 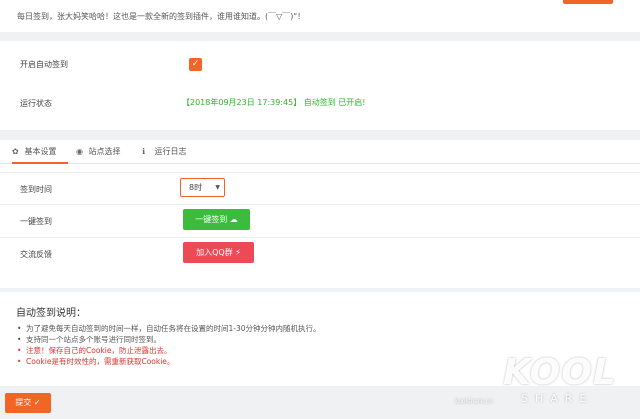 I want to click on list-item: Cookie是有时效性的，需重新获取Cookie。, so click(x=168, y=361).